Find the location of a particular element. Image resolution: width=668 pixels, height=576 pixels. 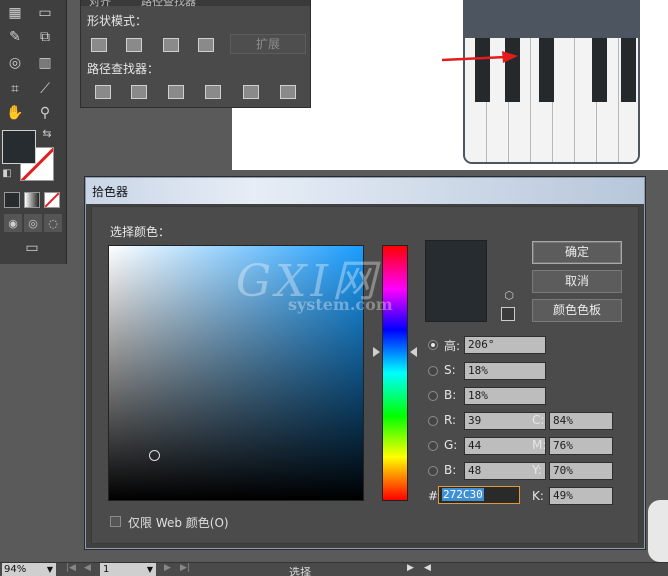

yellow-field: 70% is located at coordinates (581, 471).